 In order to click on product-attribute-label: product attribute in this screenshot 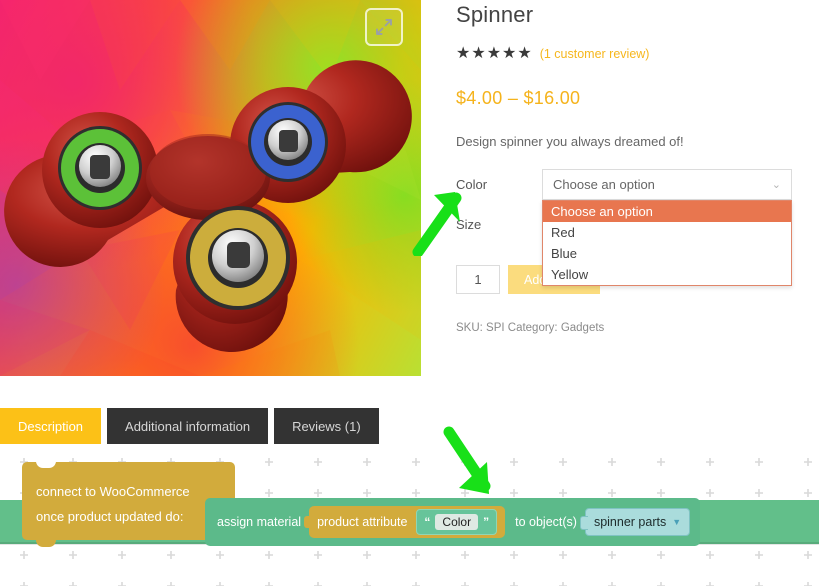, I will do `click(362, 522)`.